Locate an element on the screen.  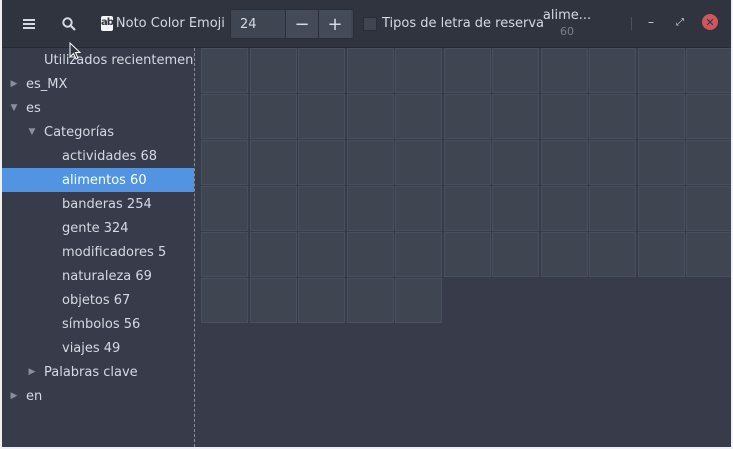
tree-row: ▼ es is located at coordinates (98, 108).